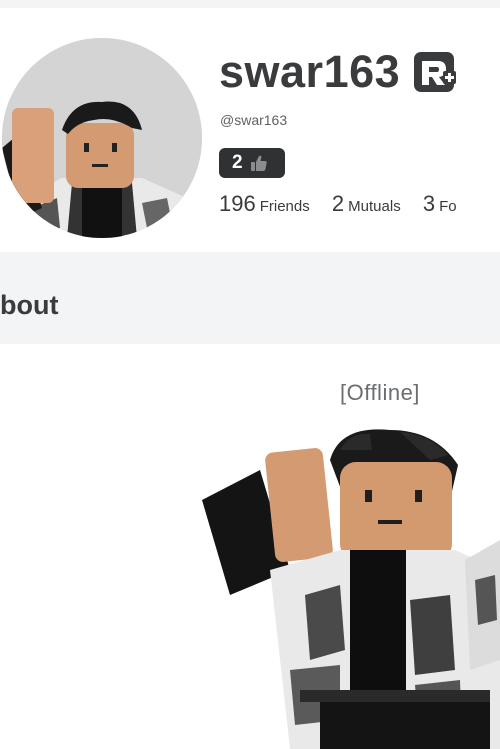 This screenshot has width=500, height=749. What do you see at coordinates (435, 72) in the screenshot?
I see `premium-r-plus-icon` at bounding box center [435, 72].